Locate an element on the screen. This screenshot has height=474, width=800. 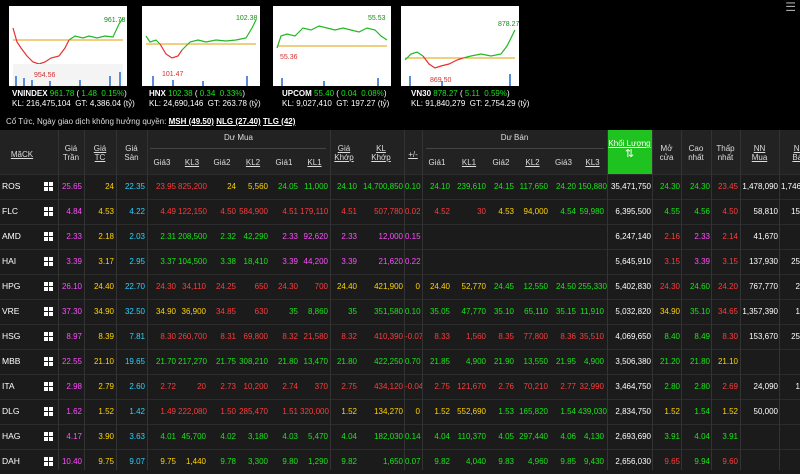
ask-price-2: 24.15 is located at coordinates (503, 186).